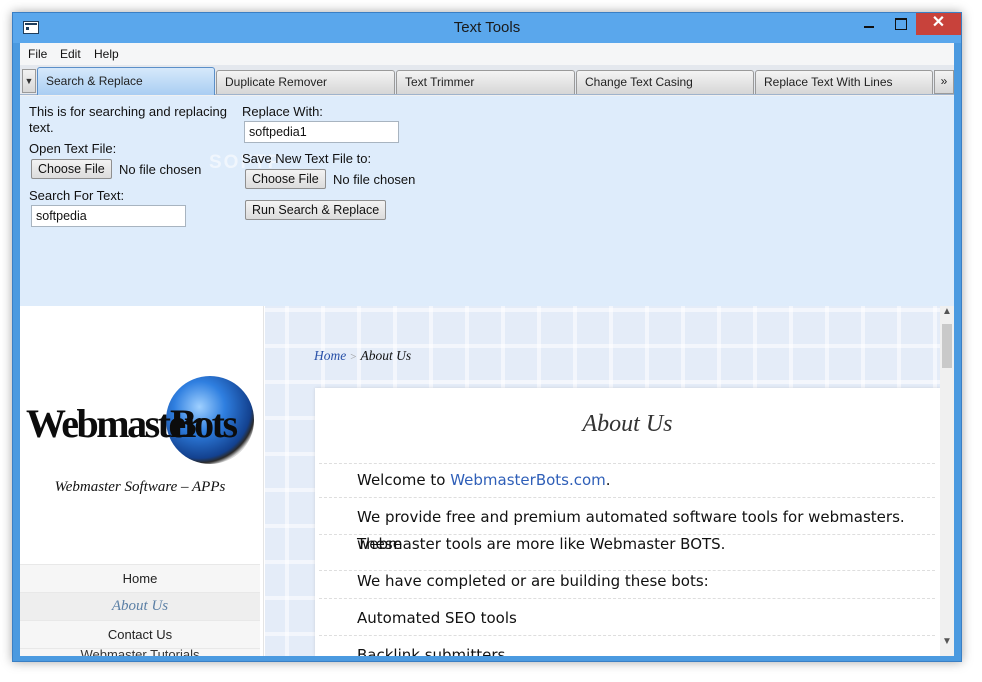  What do you see at coordinates (71, 169) in the screenshot?
I see `open-file-choose-button: Choose File` at bounding box center [71, 169].